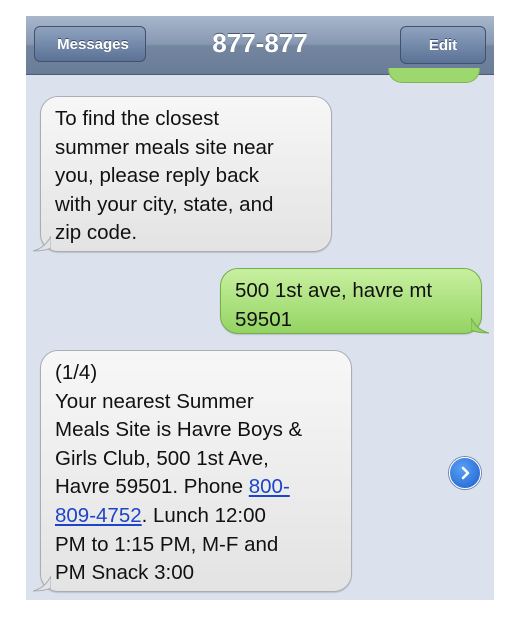 The width and height of the screenshot is (528, 618). I want to click on previous-outgoing-bubble, so click(434, 75).